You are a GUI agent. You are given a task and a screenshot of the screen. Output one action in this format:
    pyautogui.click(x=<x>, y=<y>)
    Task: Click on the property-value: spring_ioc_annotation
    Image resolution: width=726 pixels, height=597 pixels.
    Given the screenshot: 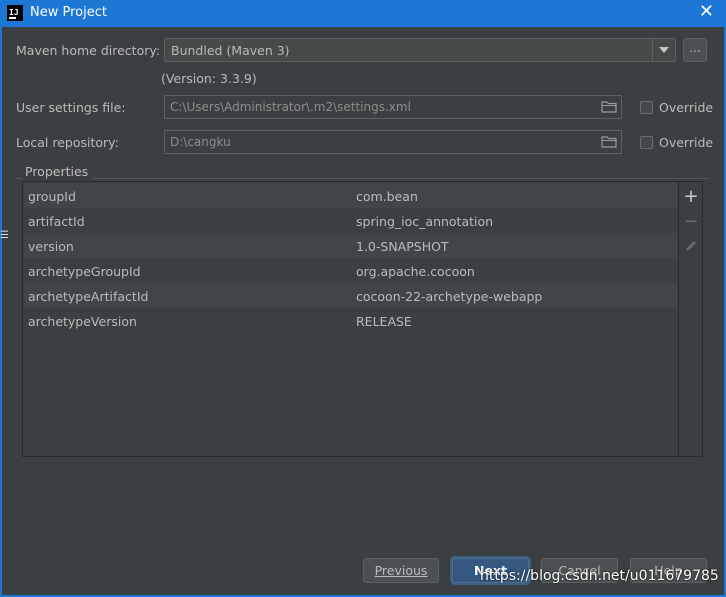 What is the action you would take?
    pyautogui.click(x=424, y=221)
    